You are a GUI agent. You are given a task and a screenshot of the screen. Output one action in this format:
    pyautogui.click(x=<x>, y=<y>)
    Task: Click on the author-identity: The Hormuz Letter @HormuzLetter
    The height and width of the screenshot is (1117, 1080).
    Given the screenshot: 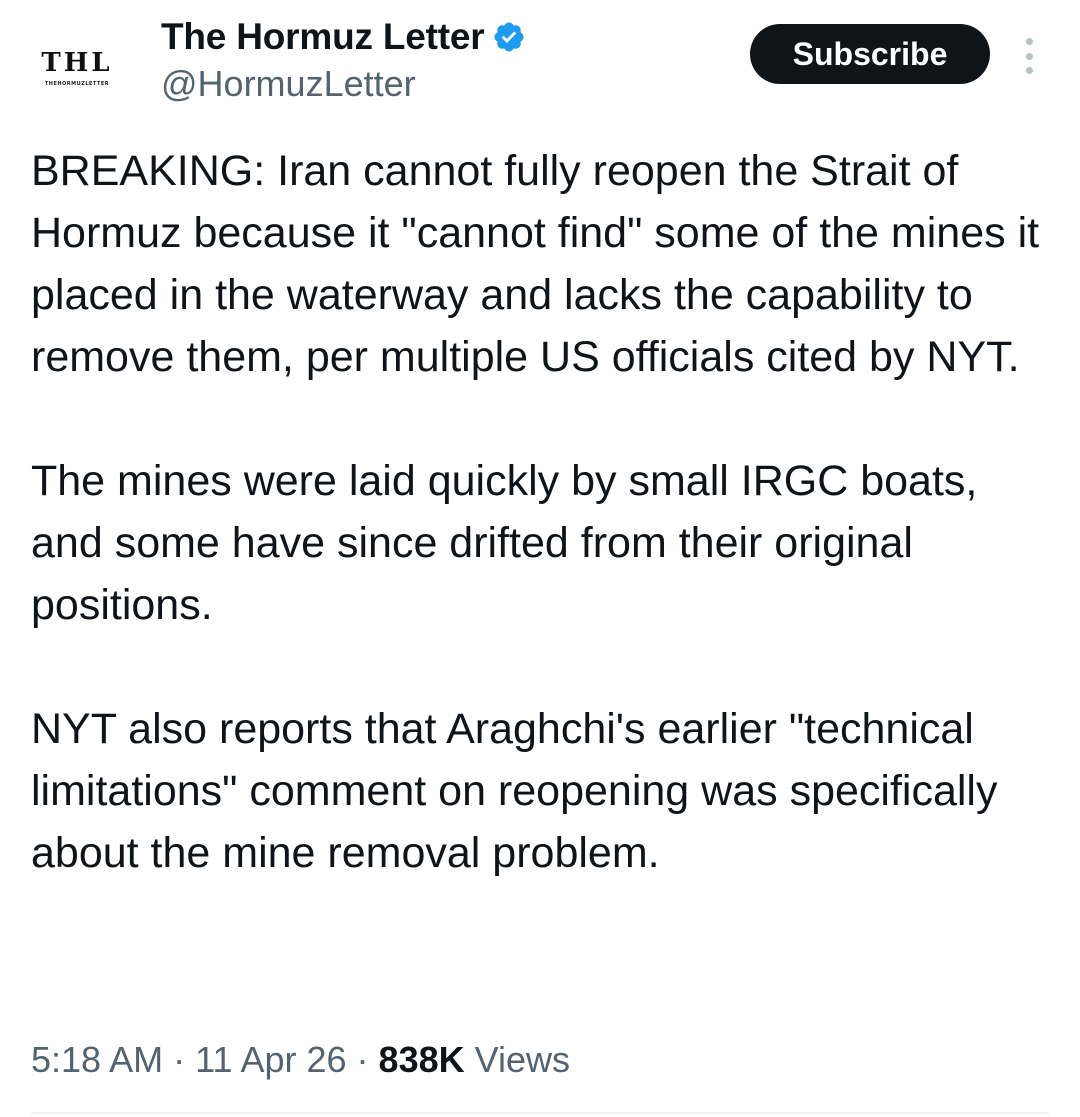 What is the action you would take?
    pyautogui.click(x=343, y=60)
    